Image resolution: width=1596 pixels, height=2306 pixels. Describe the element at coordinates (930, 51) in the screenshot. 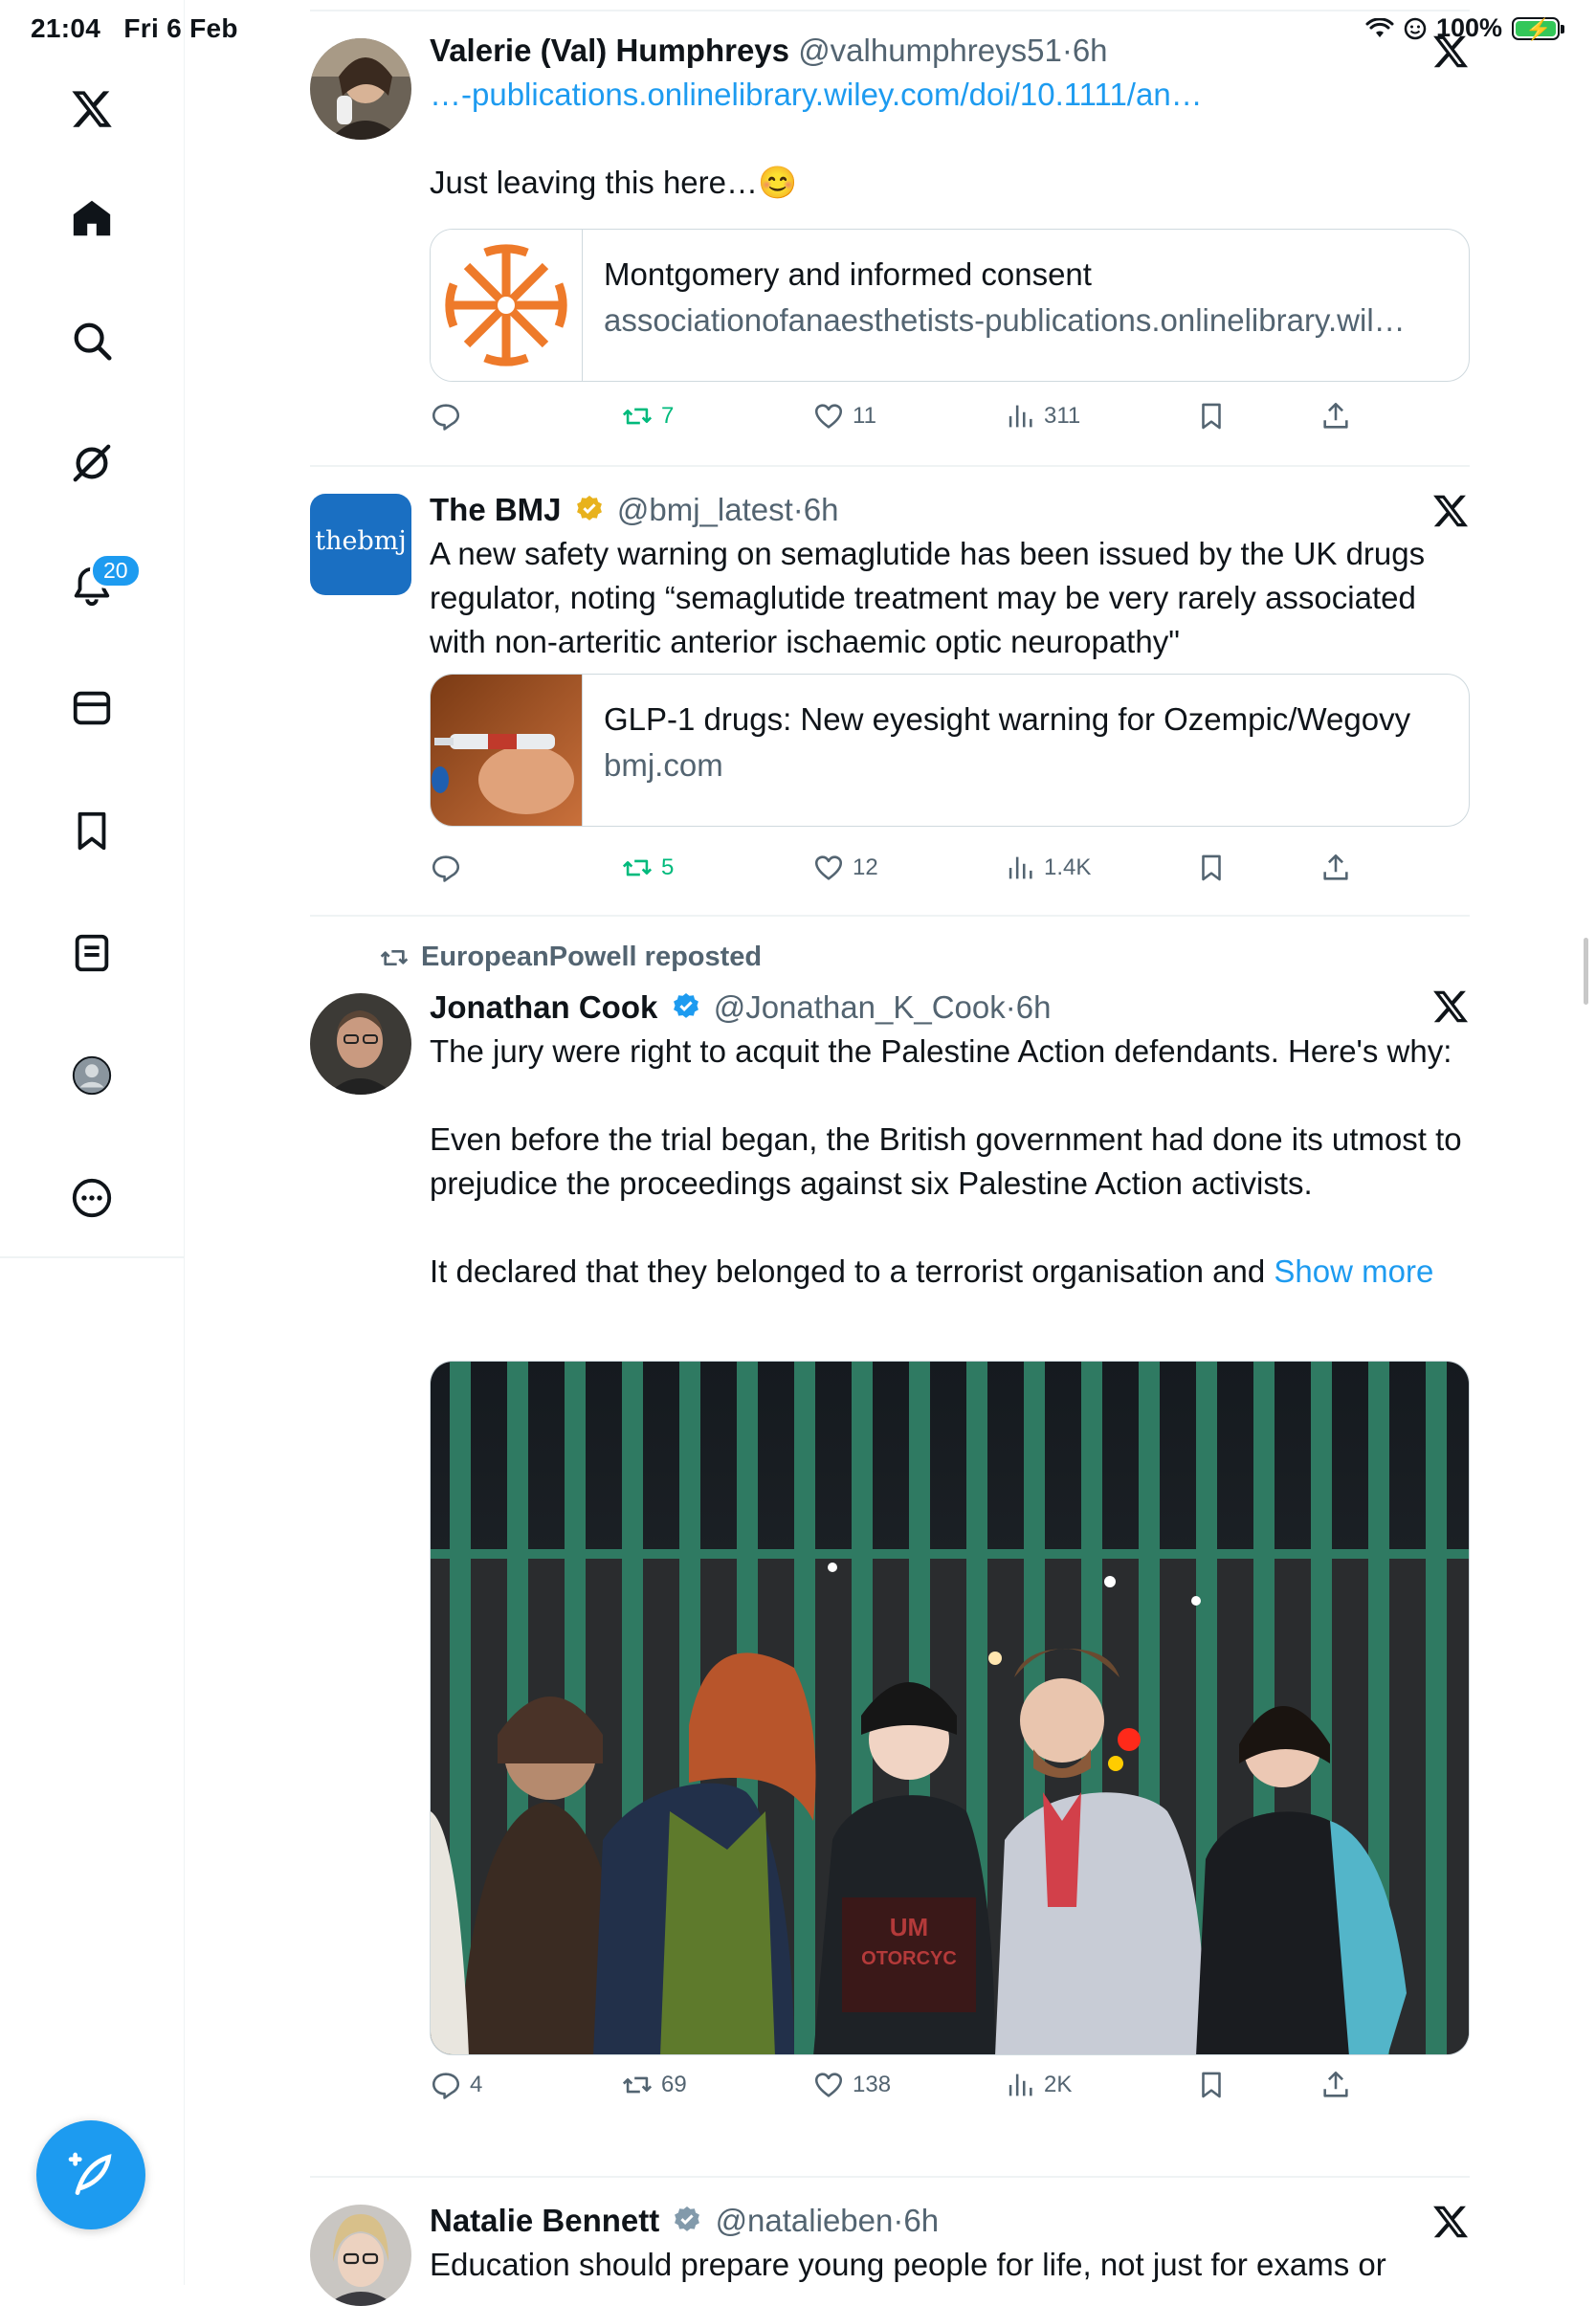

I see `handle: @valhumphreys51` at that location.